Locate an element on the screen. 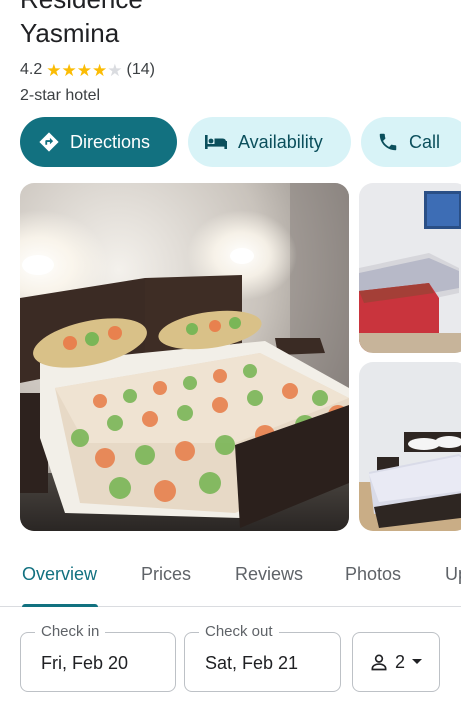 The height and width of the screenshot is (720, 461). directions-button: Directions is located at coordinates (98, 142).